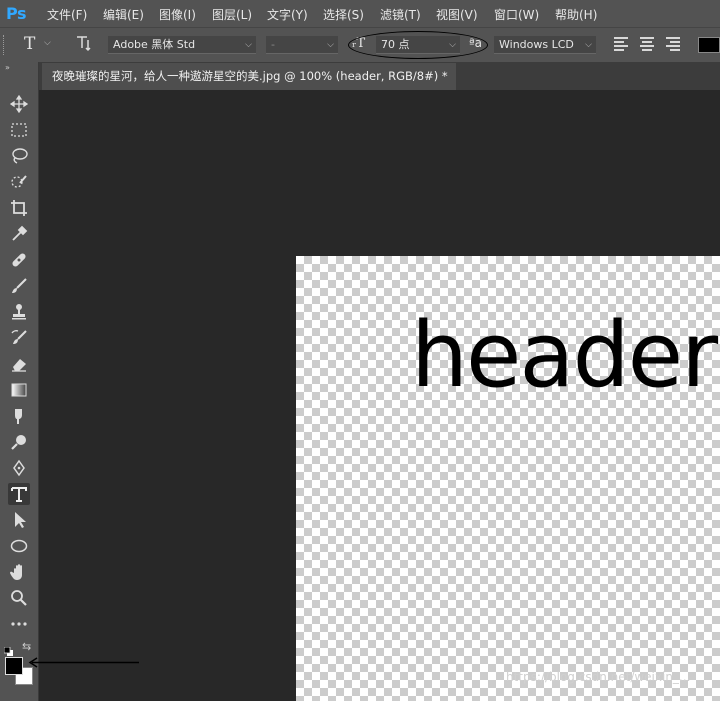  Describe the element at coordinates (418, 45) in the screenshot. I see `highlight-ellipse` at that location.